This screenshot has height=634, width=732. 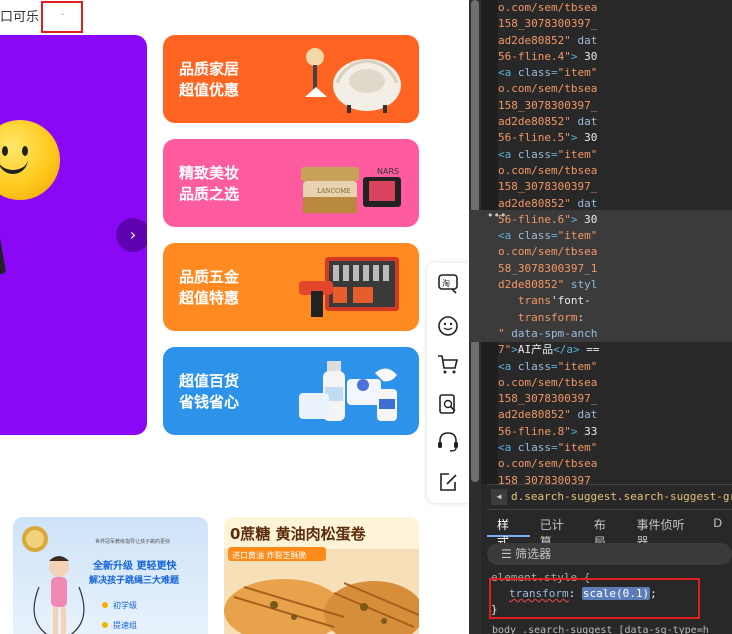 I want to click on dom-node-line: d2de80852" styl, so click(x=615, y=285).